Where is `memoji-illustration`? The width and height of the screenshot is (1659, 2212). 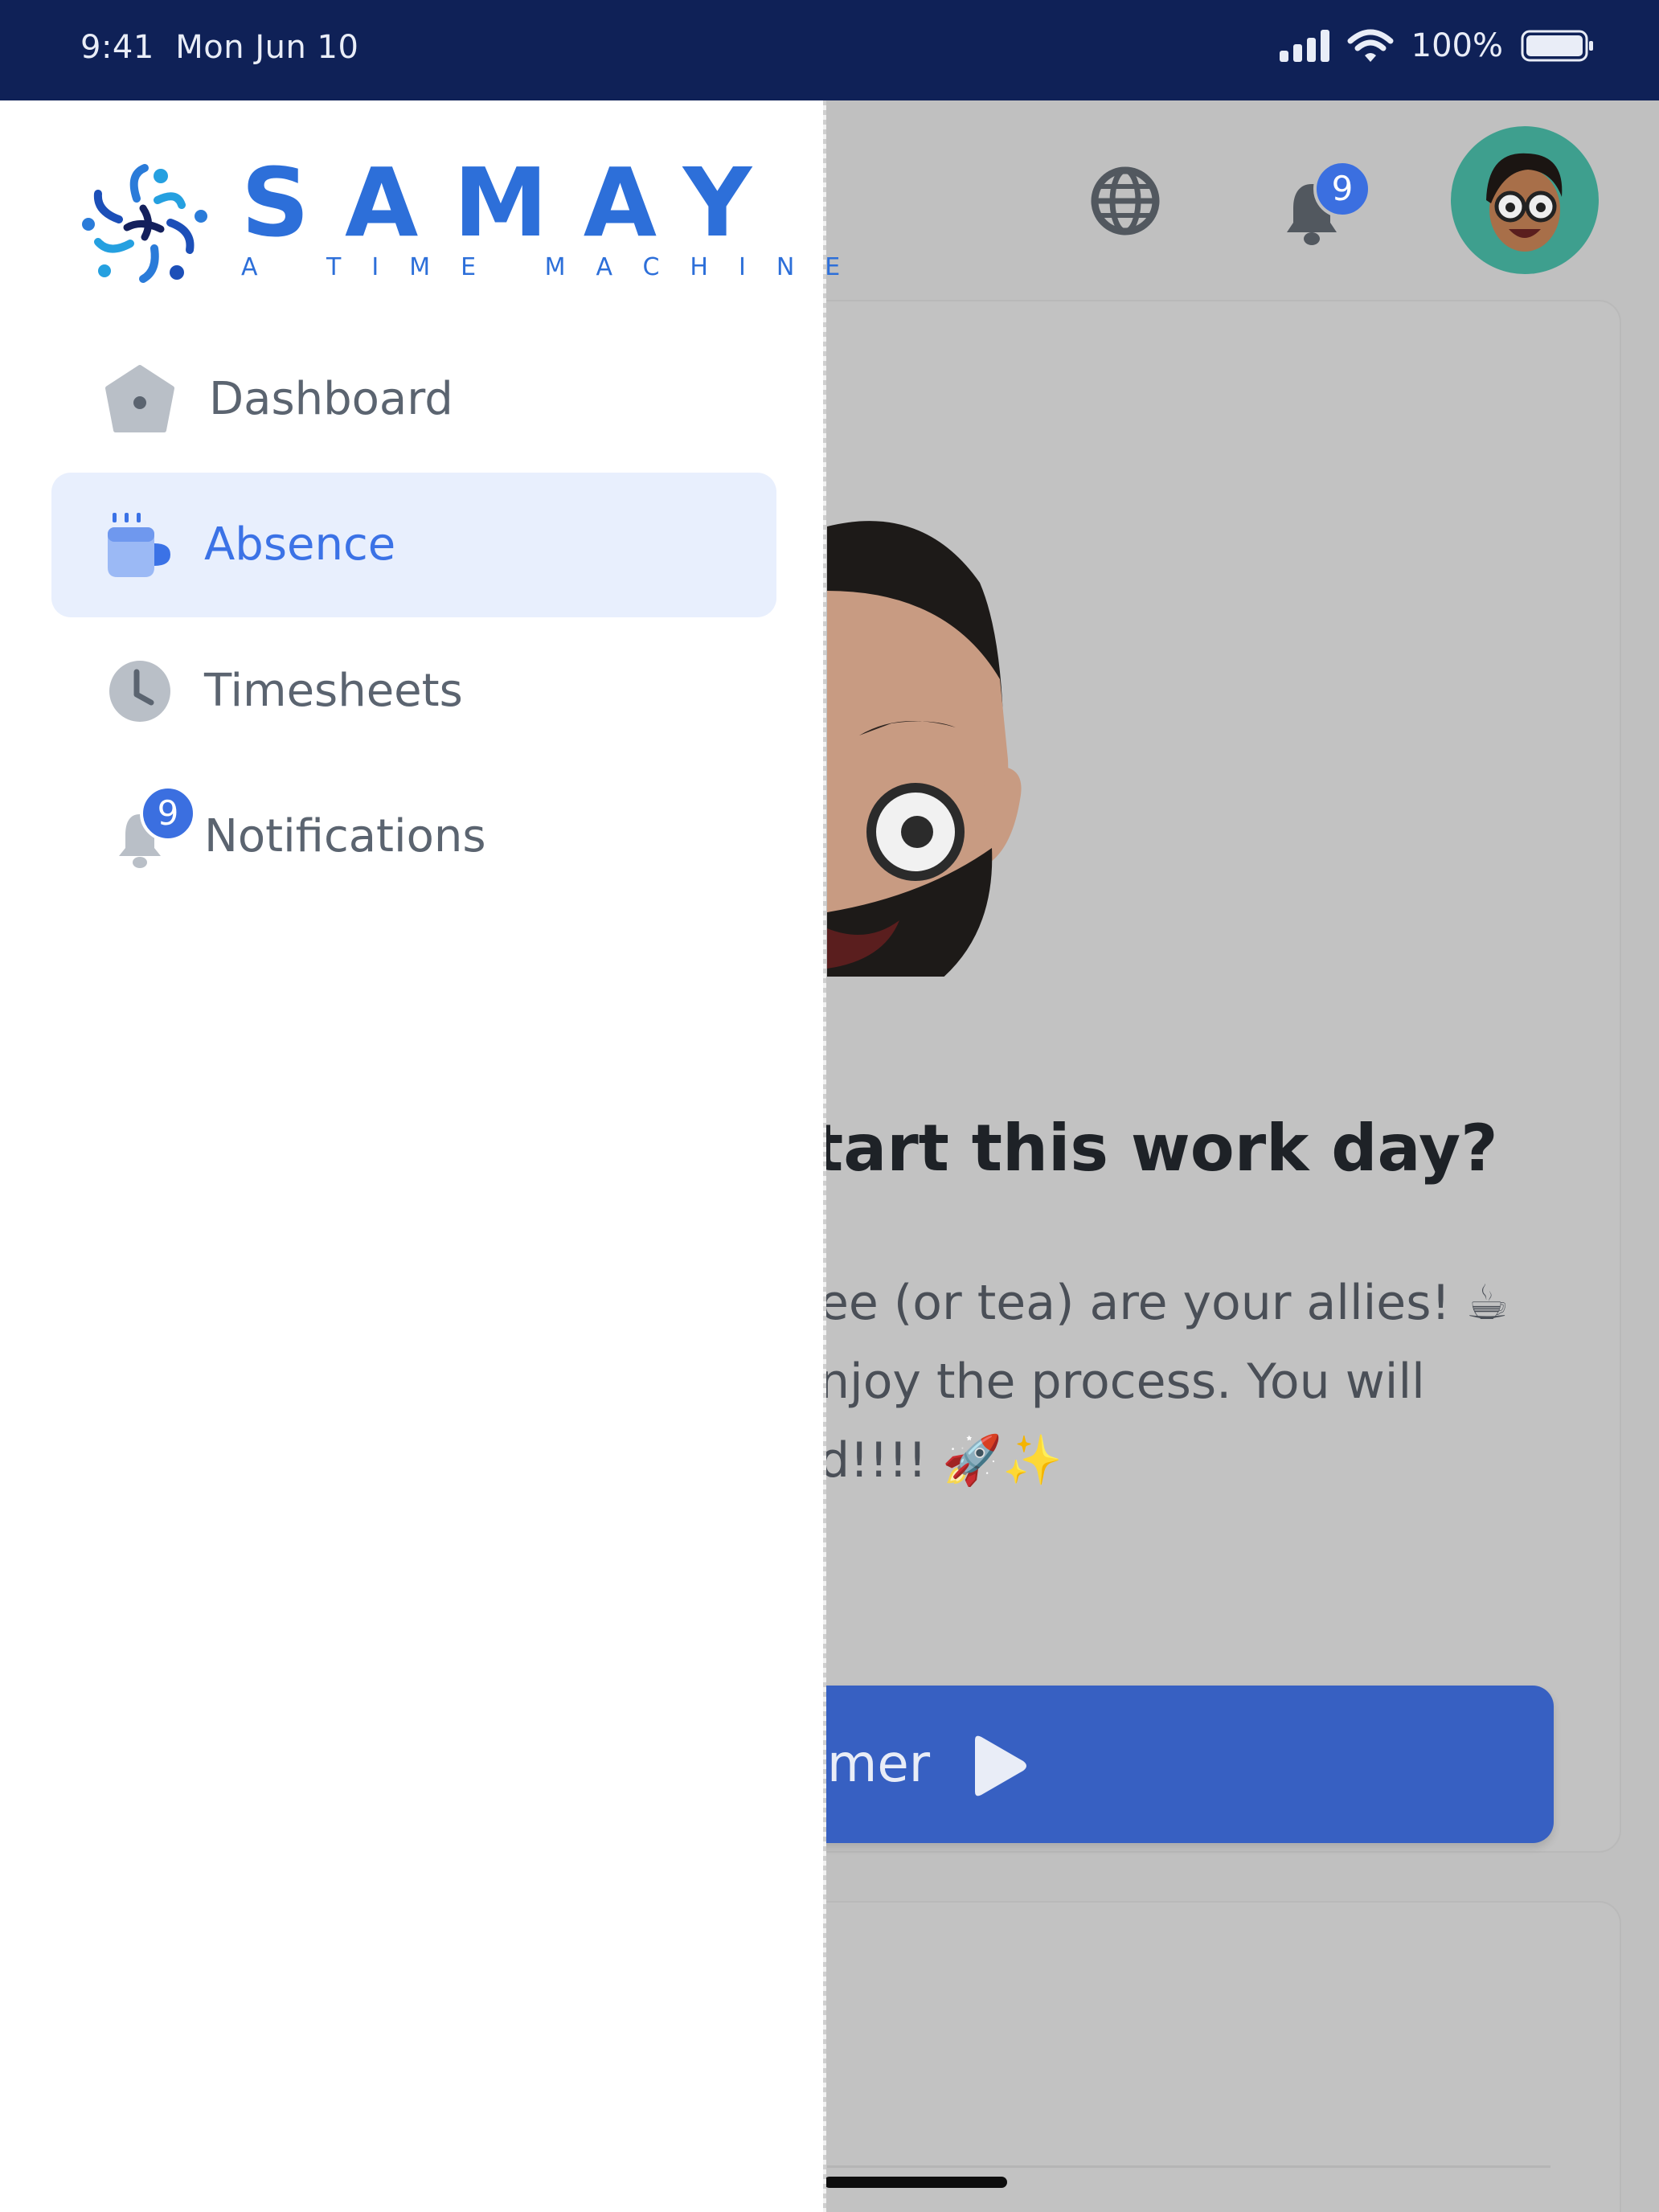
memoji-illustration is located at coordinates (925, 749).